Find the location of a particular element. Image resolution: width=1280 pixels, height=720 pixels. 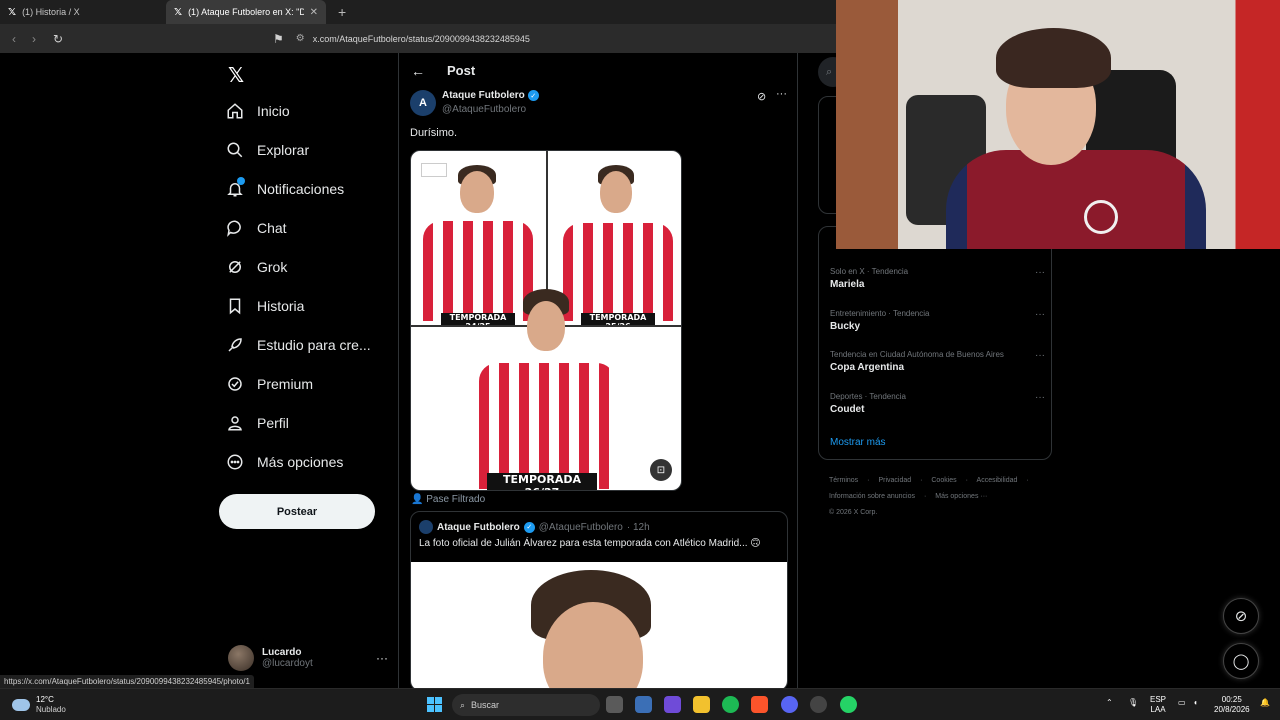

footer-link-anuncios: Información sobre anuncios is located at coordinates (872, 496).